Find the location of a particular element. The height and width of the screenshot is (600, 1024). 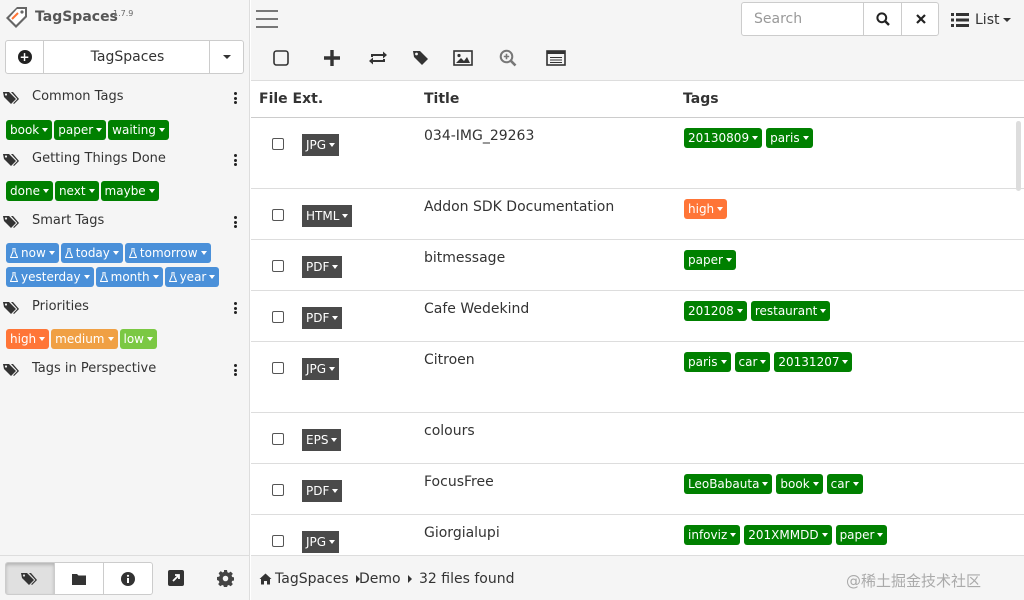

file-title: 034-IMG_29263 is located at coordinates (479, 136).